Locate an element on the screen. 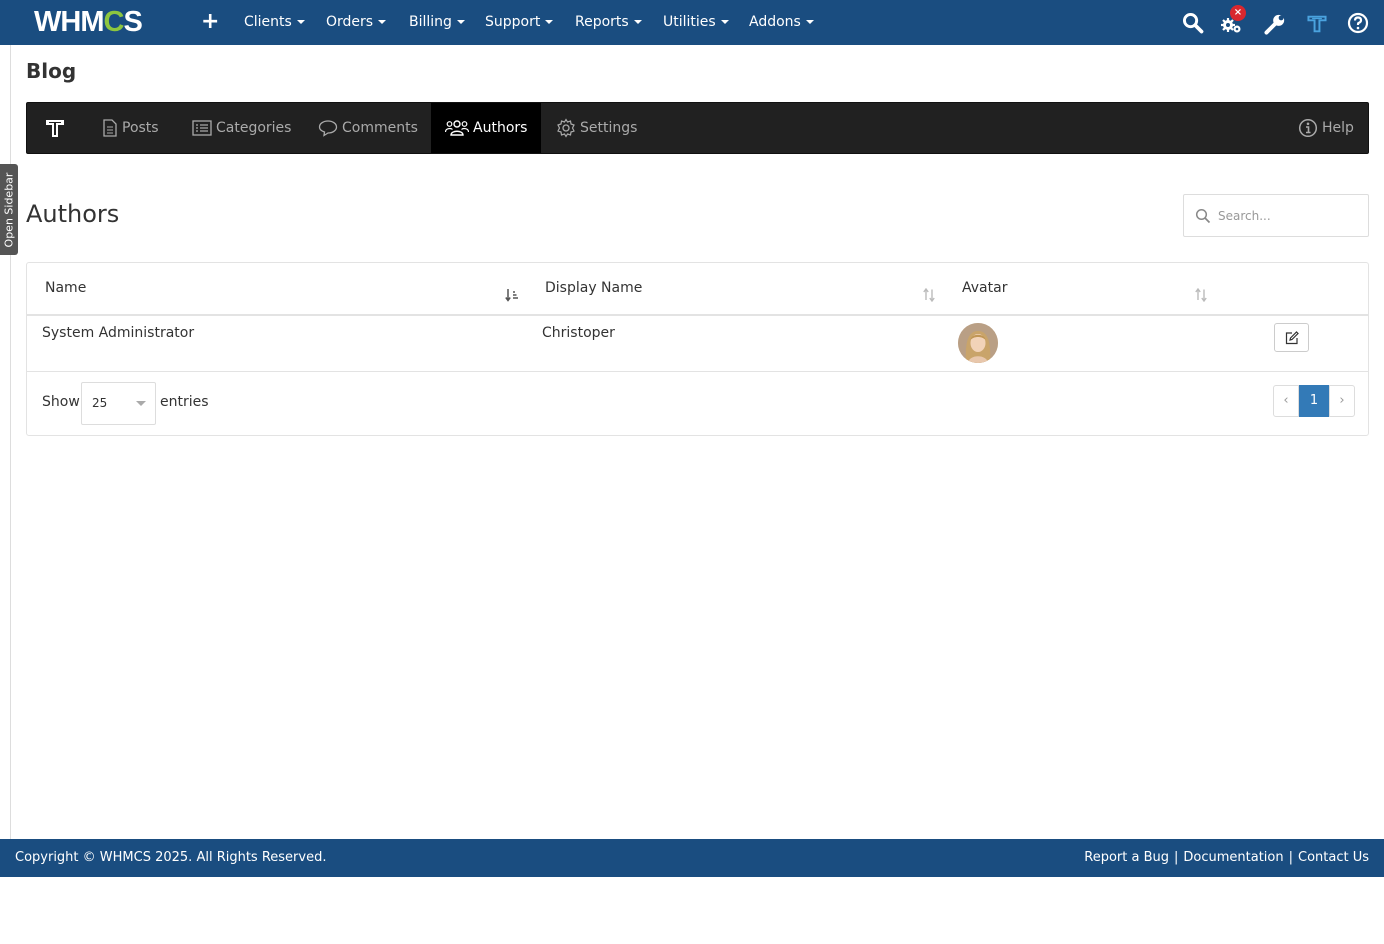  search-box is located at coordinates (1276, 215).